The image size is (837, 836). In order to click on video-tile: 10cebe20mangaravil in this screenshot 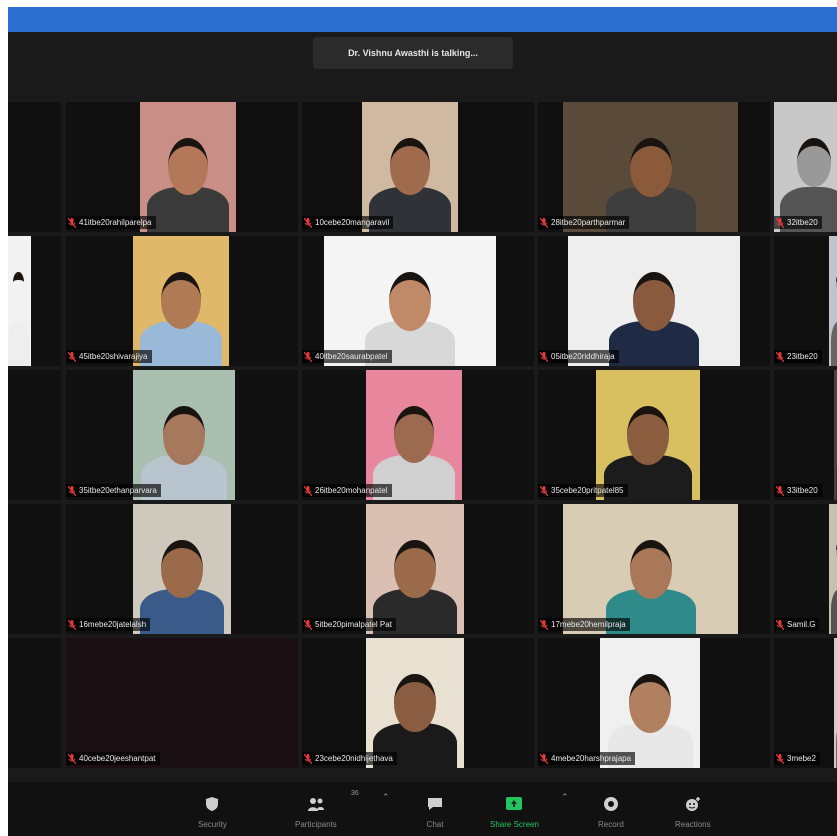, I will do `click(418, 167)`.